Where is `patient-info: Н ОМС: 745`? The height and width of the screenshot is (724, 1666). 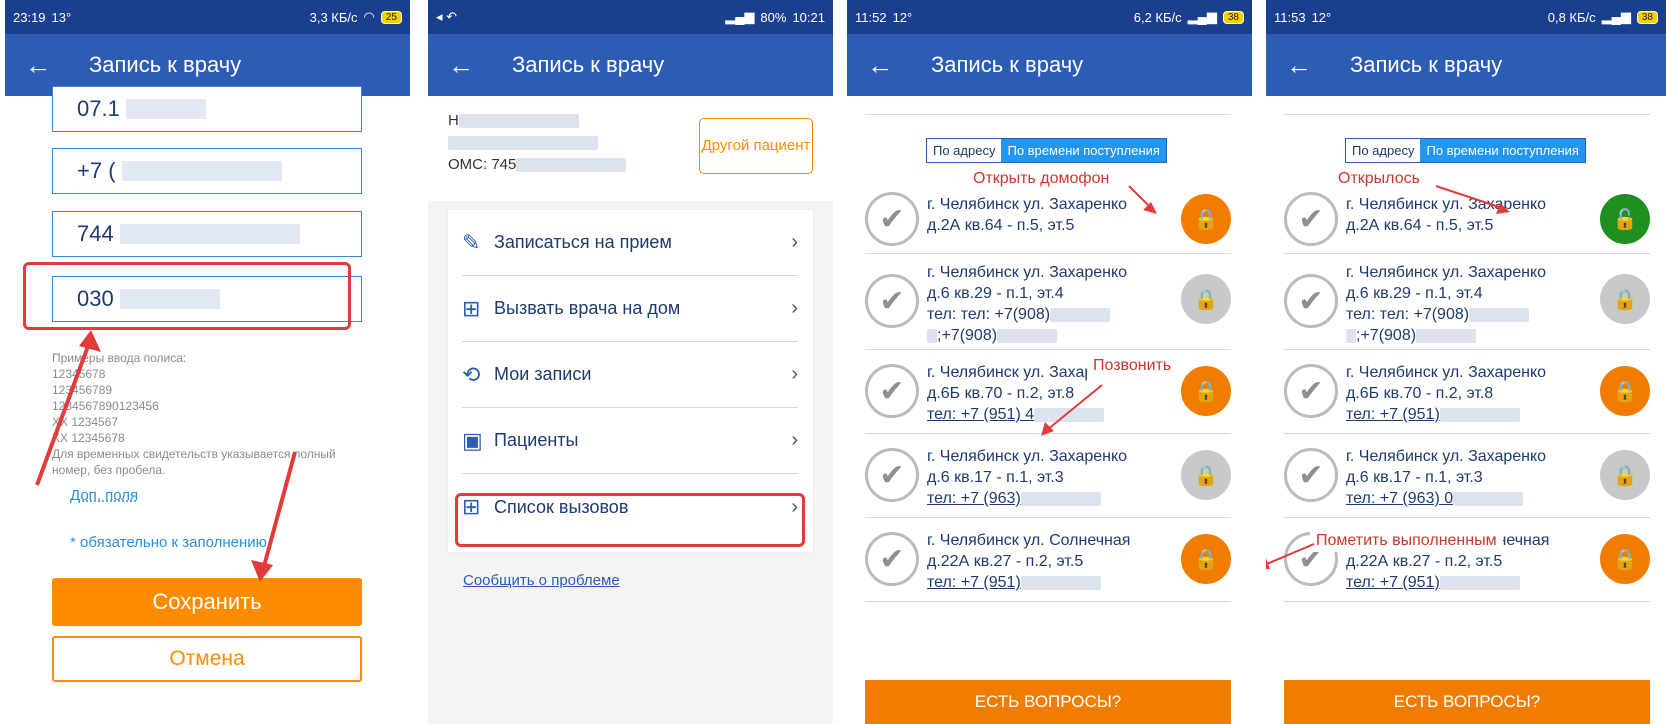
patient-info: Н ОМС: 745 is located at coordinates (537, 143).